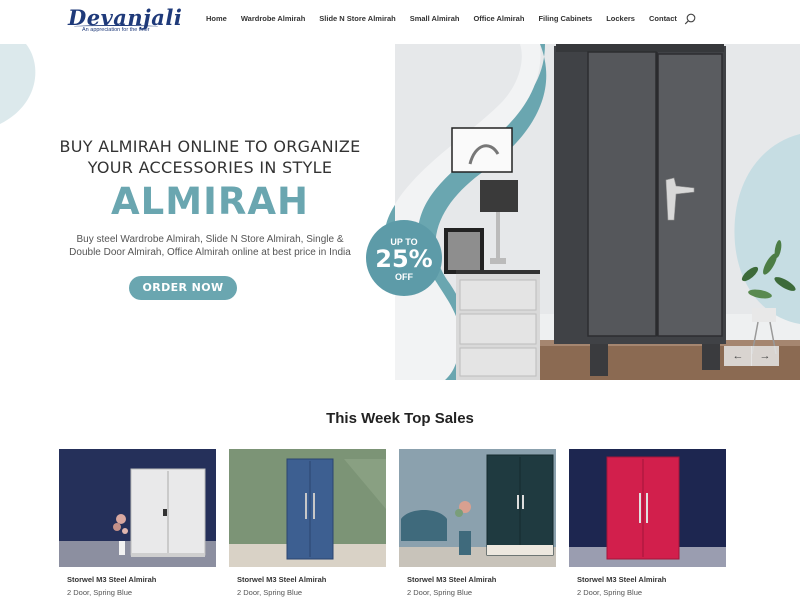  I want to click on order-now-button: ORDER NOW, so click(183, 288).